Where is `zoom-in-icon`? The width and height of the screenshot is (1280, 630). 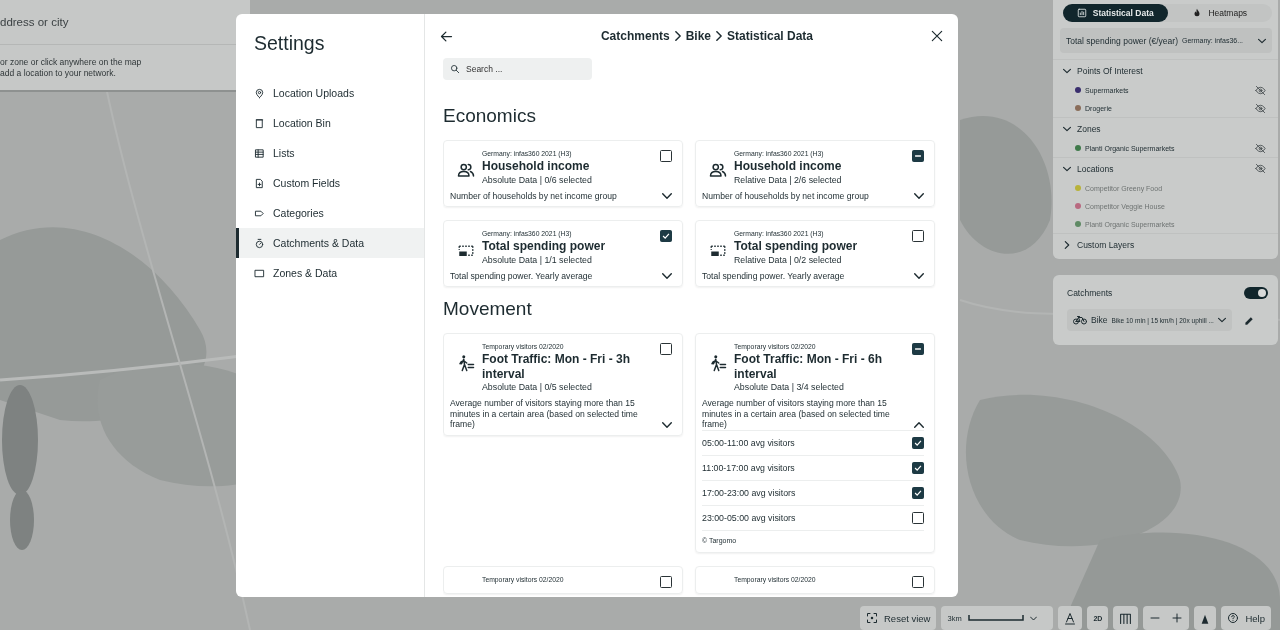 zoom-in-icon is located at coordinates (1177, 618).